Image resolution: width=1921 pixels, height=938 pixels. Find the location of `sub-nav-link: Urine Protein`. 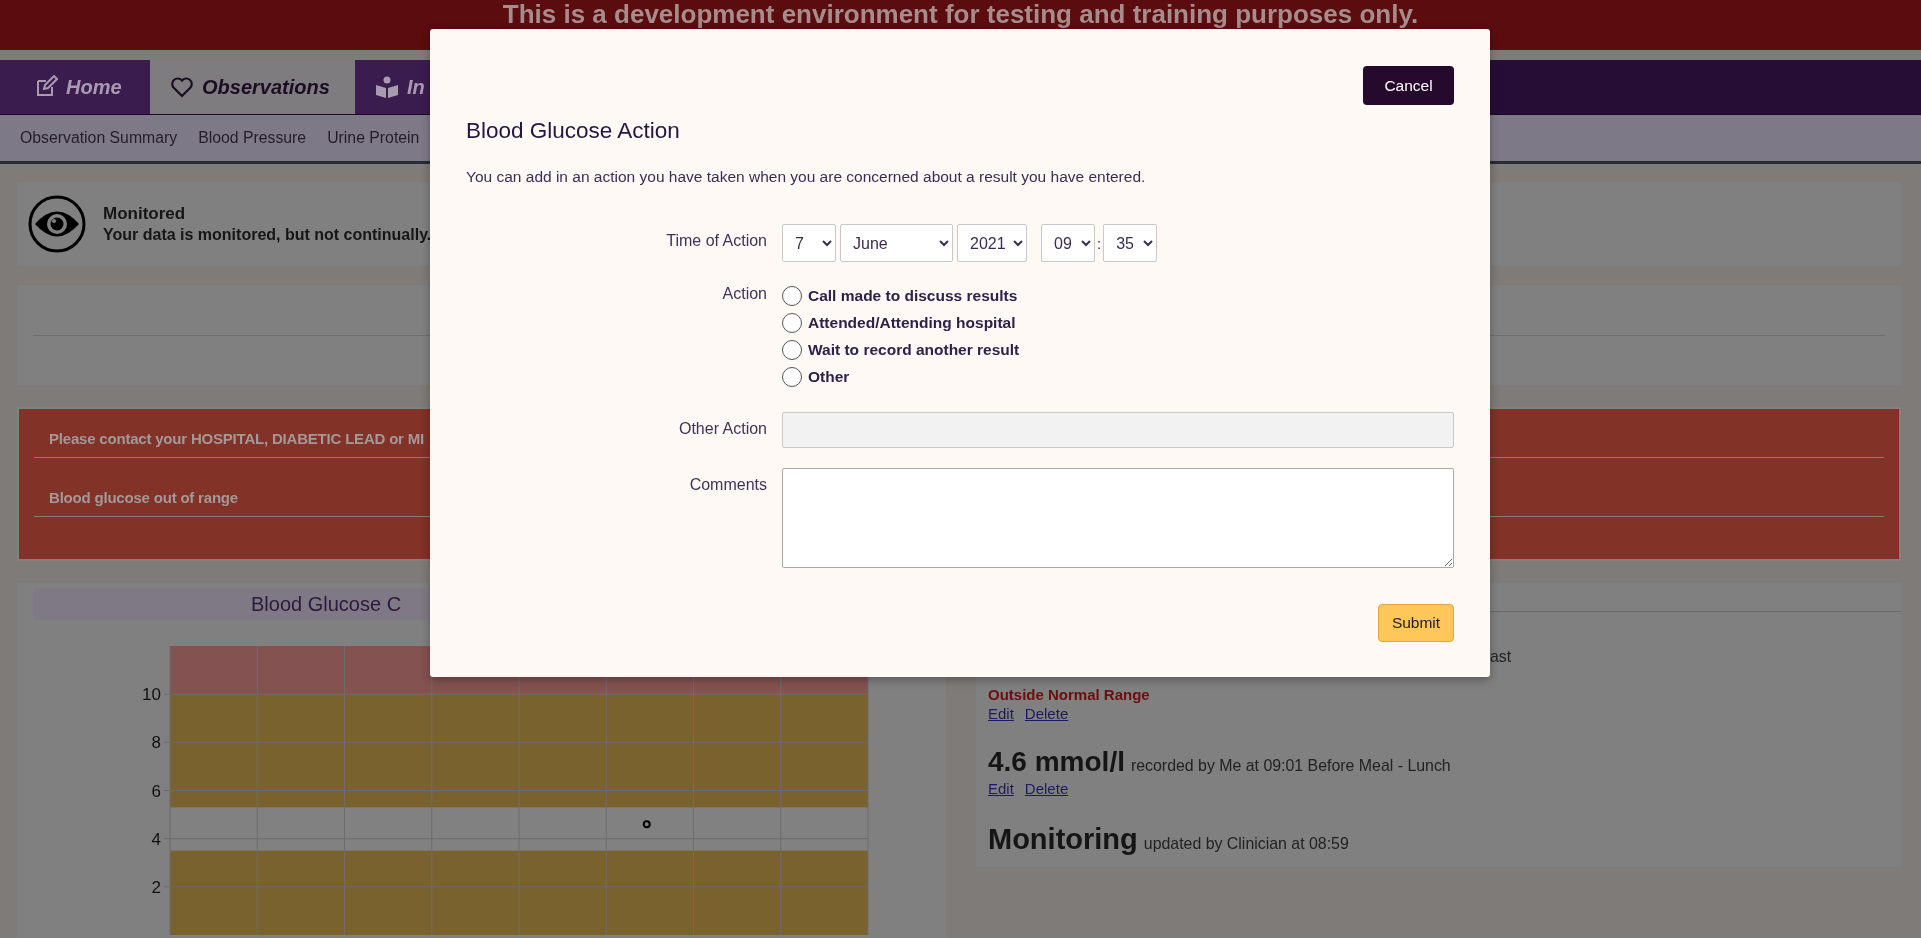

sub-nav-link: Urine Protein is located at coordinates (373, 138).